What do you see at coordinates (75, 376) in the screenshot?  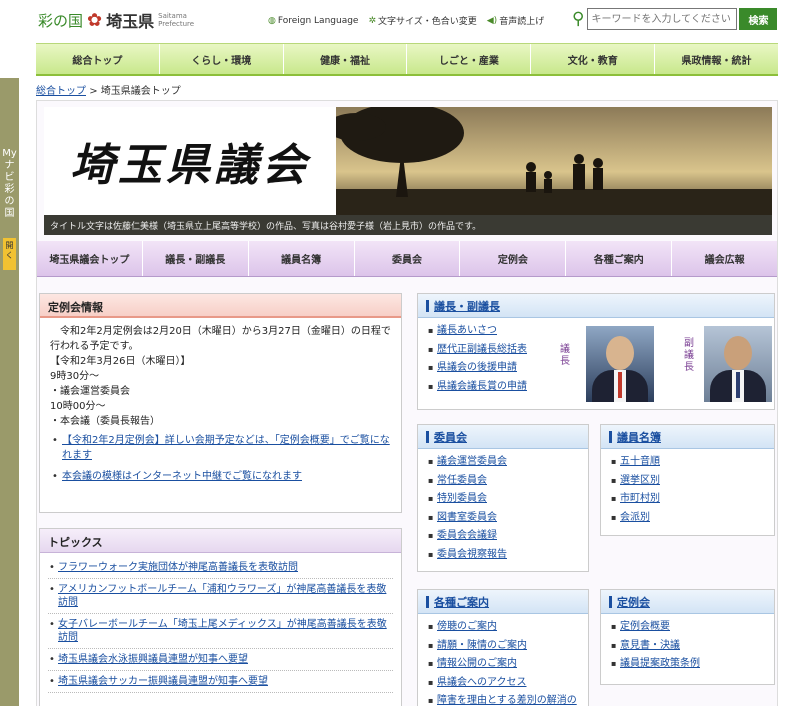 I see `teireikai-time1: 9時30分～` at bounding box center [75, 376].